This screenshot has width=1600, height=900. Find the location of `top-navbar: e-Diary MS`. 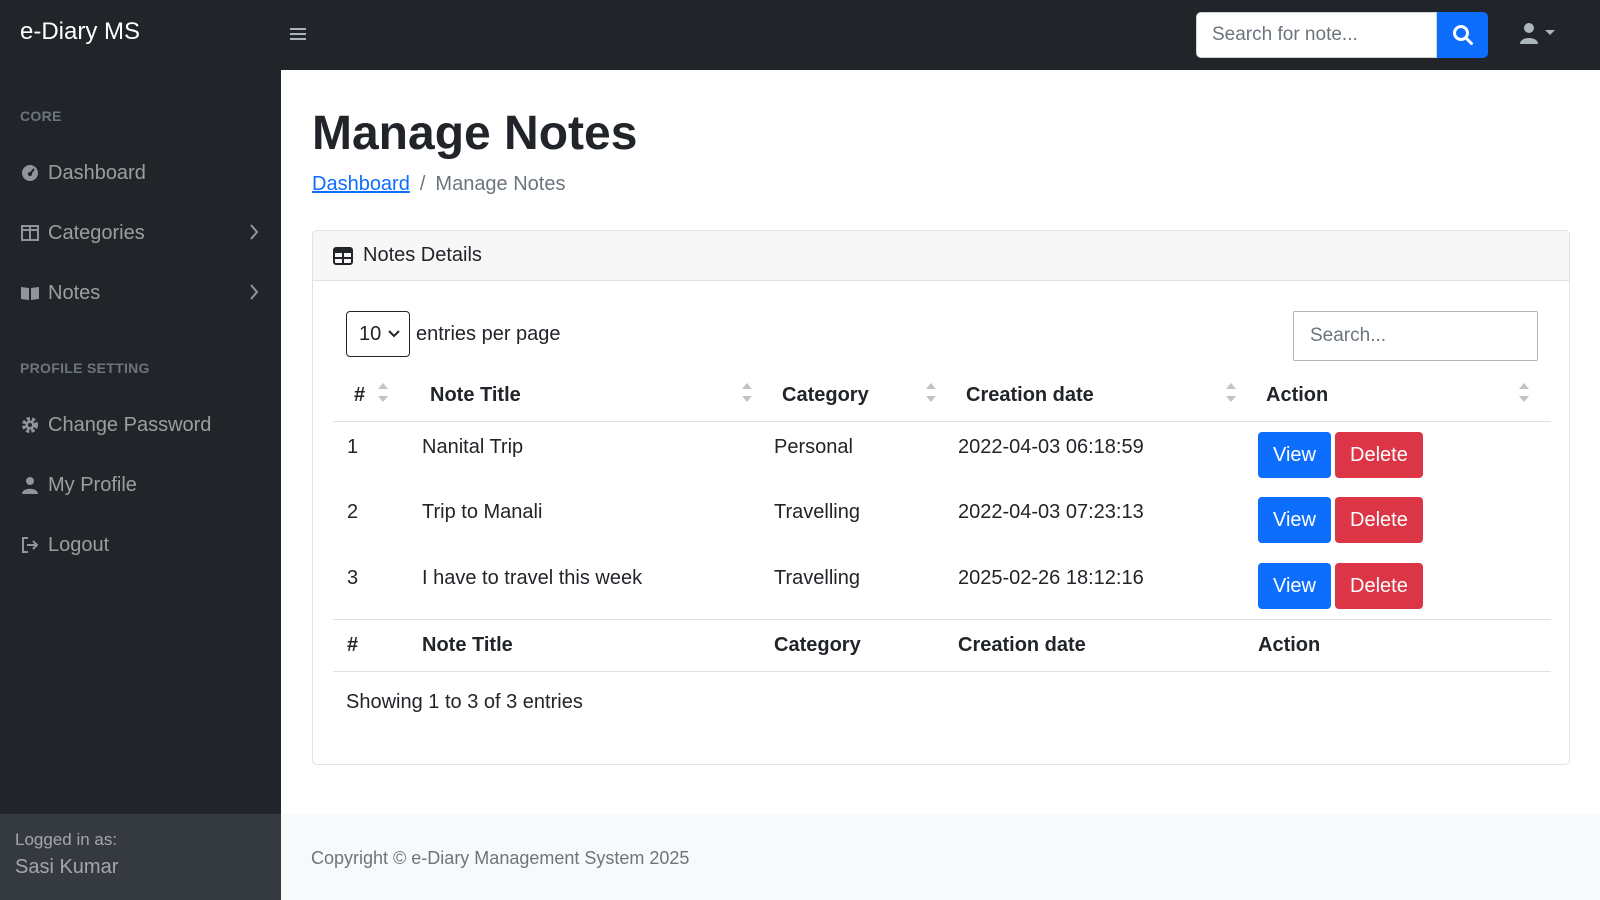

top-navbar: e-Diary MS is located at coordinates (800, 35).